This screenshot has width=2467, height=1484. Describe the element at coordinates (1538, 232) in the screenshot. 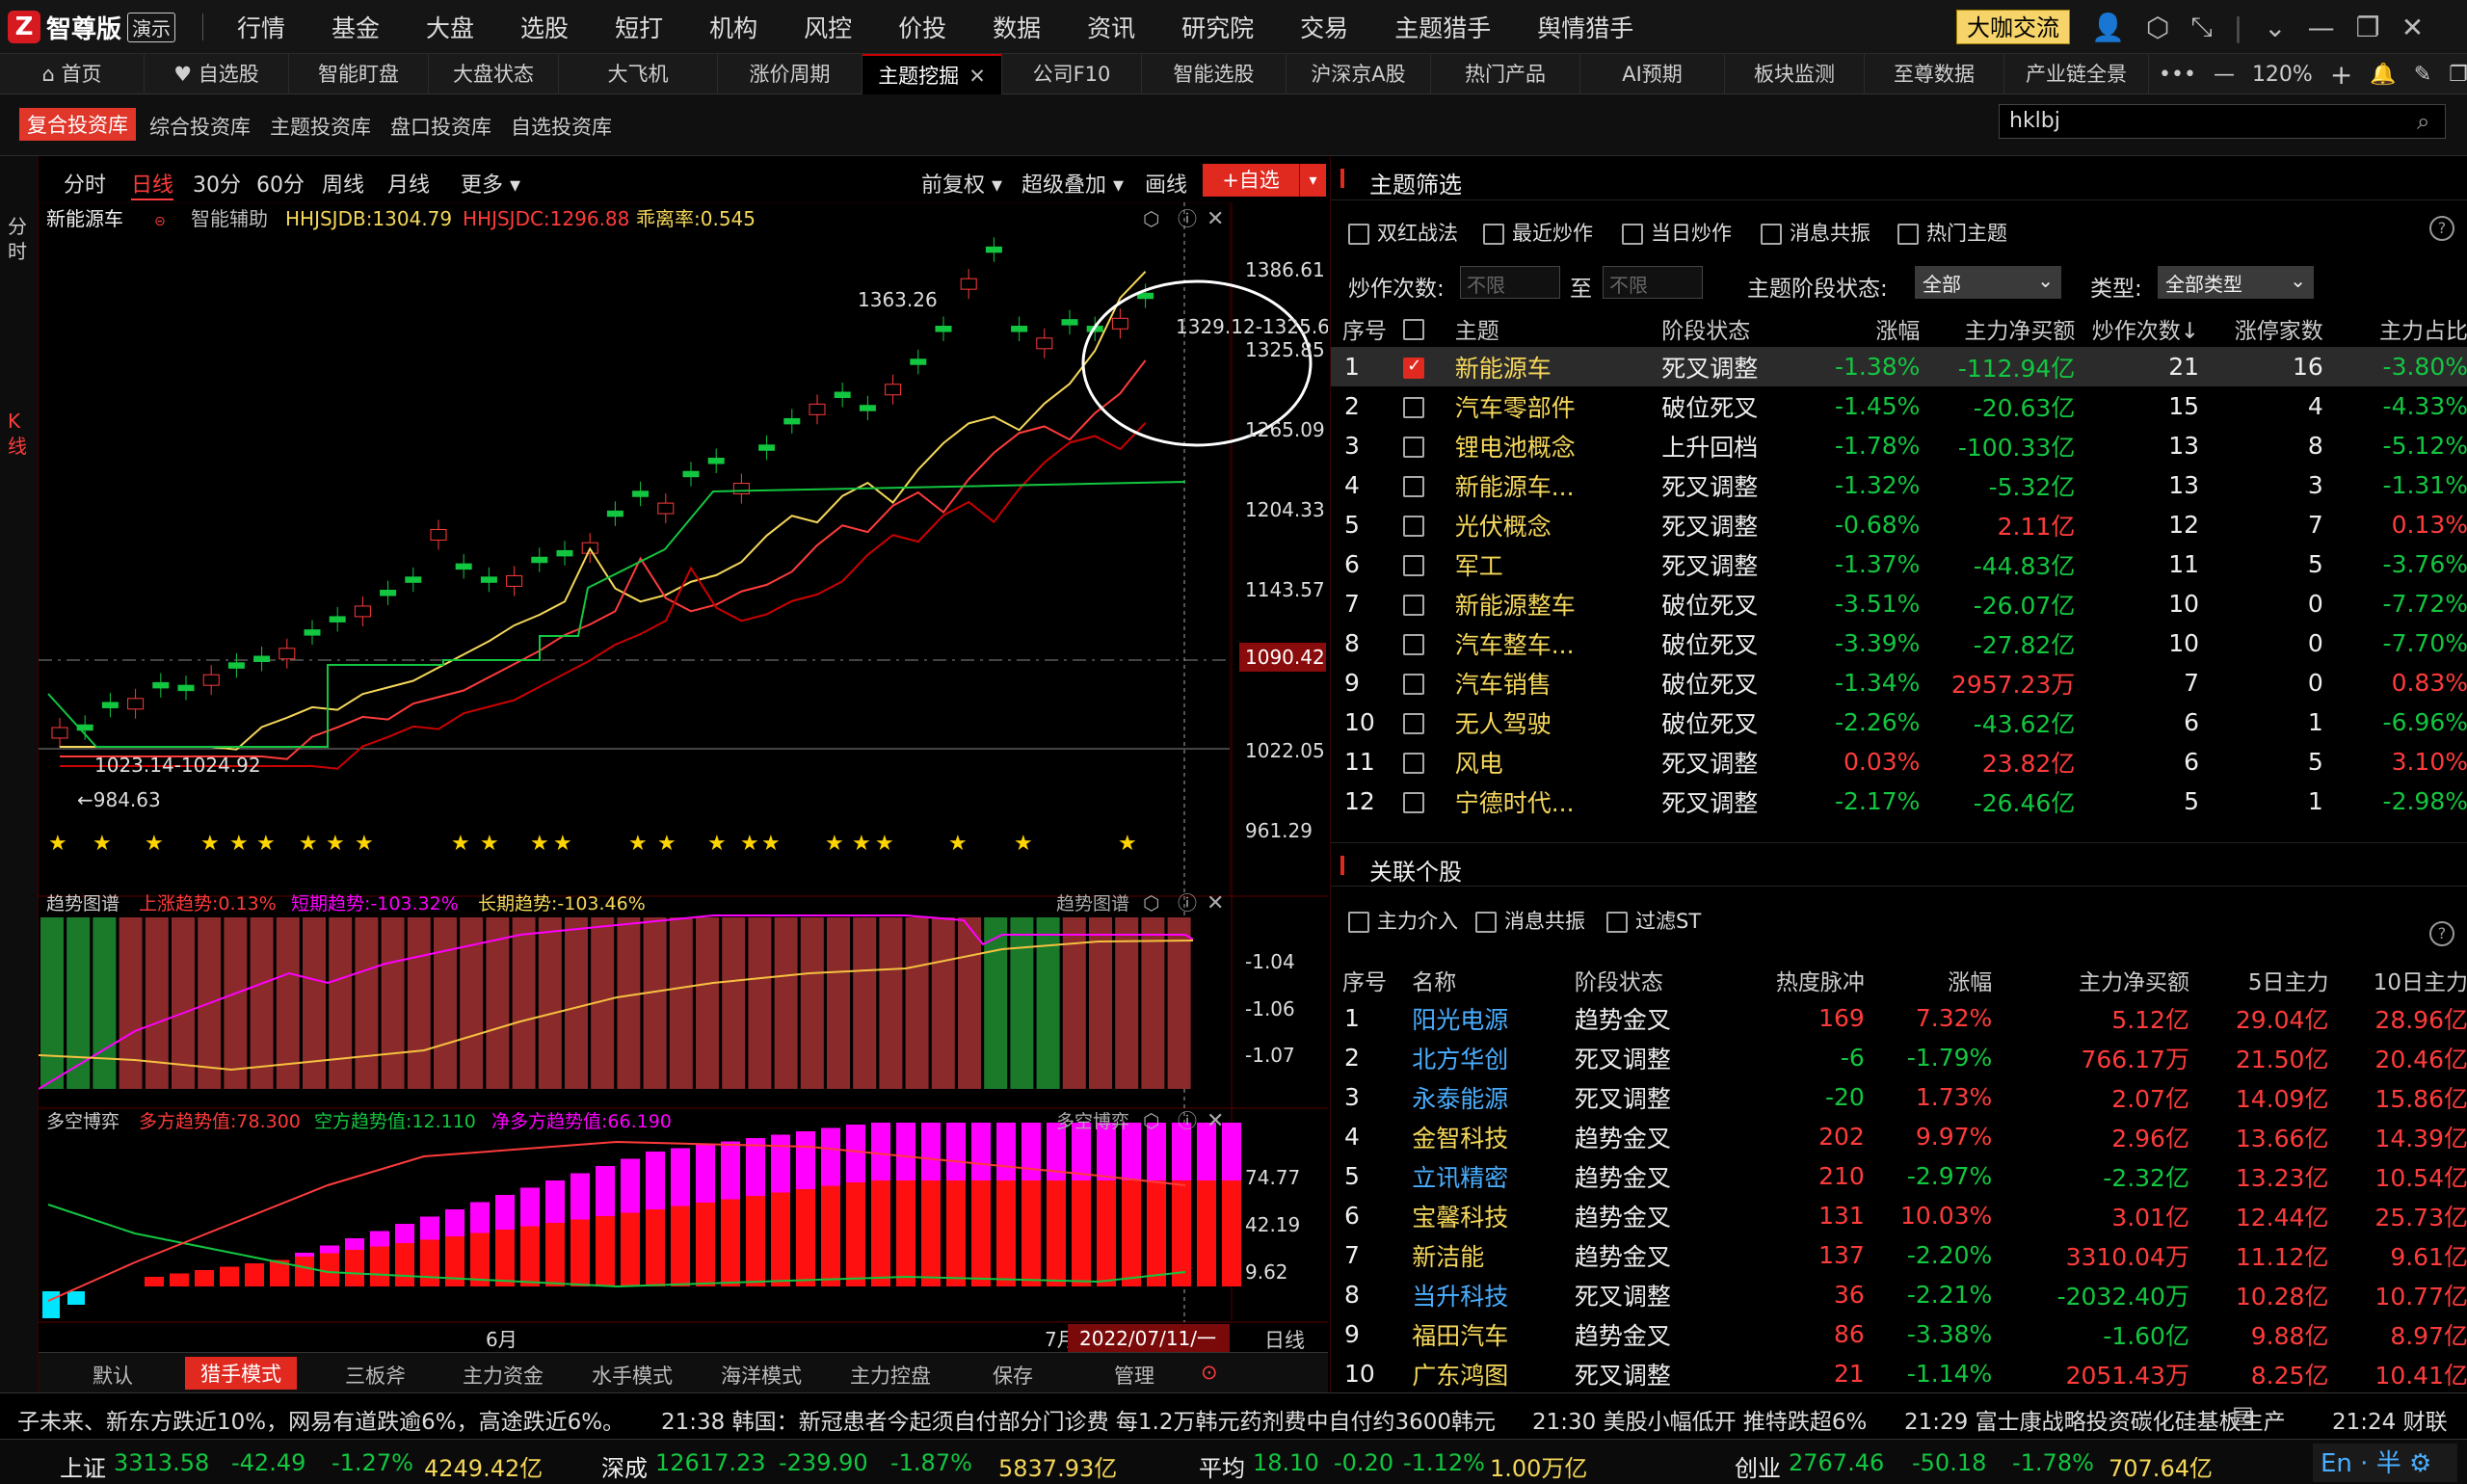

I see `check-recent: 最近炒作` at that location.